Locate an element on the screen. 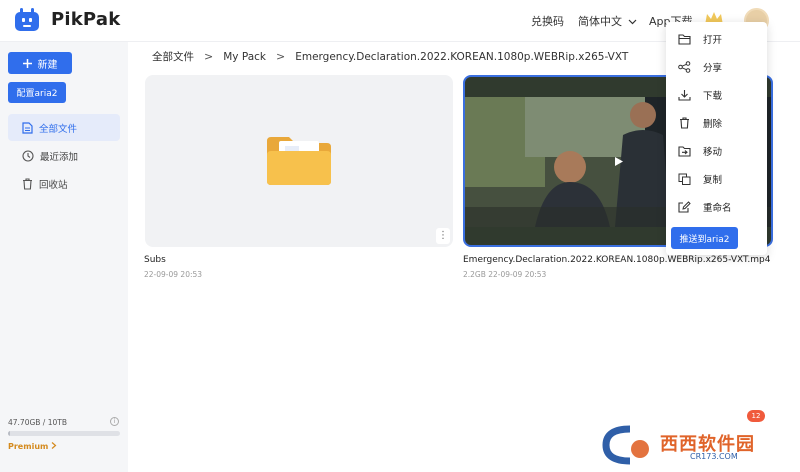 Image resolution: width=800 pixels, height=472 pixels. menu-item-label: 删除 is located at coordinates (713, 124).